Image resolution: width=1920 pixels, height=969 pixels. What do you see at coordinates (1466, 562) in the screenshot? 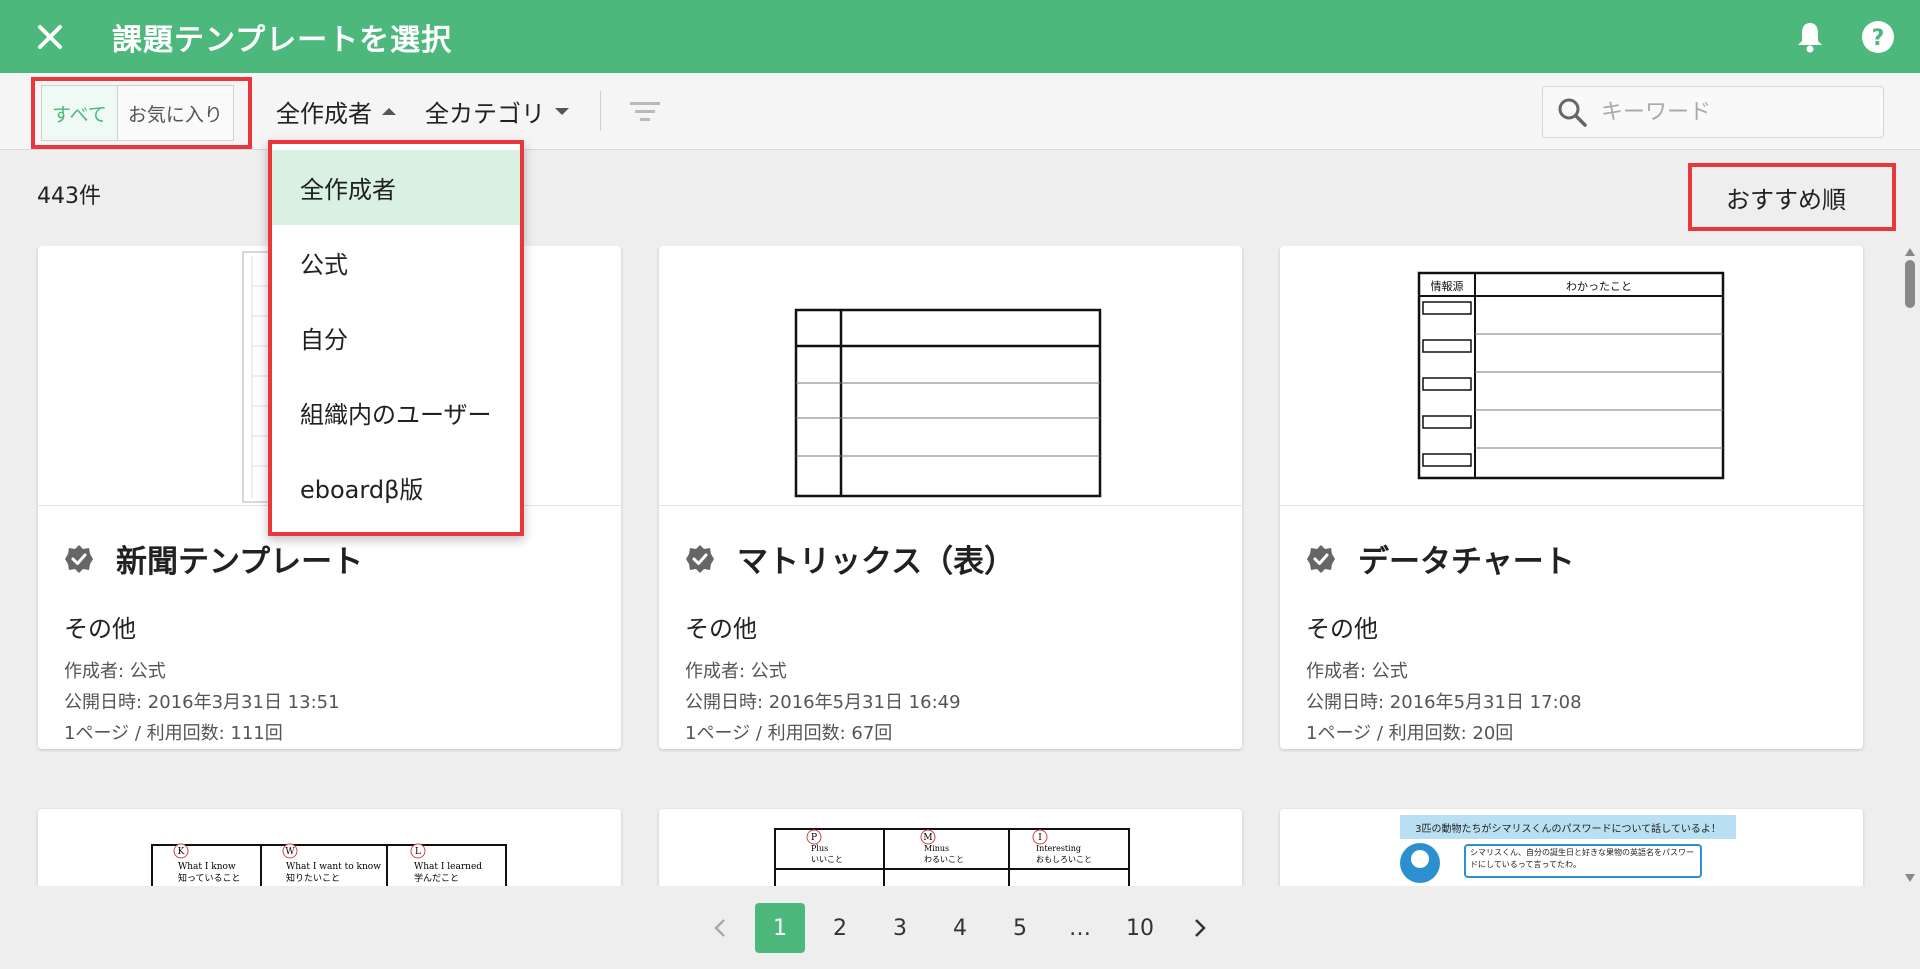
I see `card-title: データチャート` at bounding box center [1466, 562].